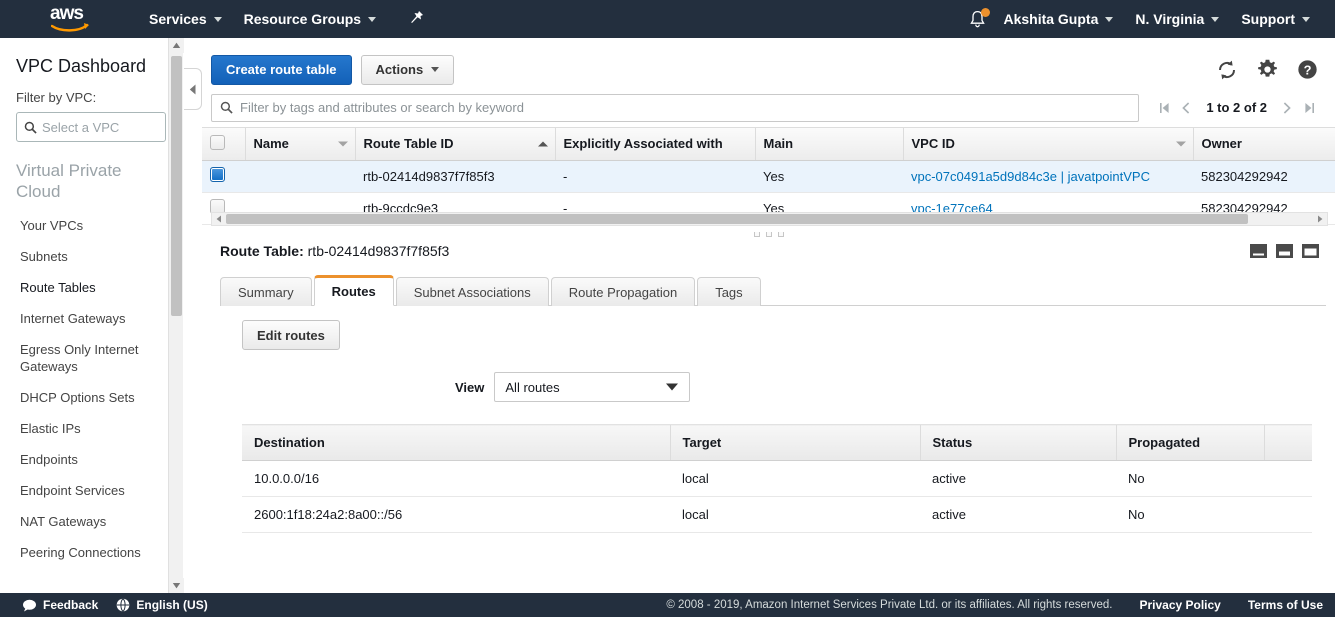  I want to click on sidebar-item-your-vpcs: Your VPCs, so click(91, 225).